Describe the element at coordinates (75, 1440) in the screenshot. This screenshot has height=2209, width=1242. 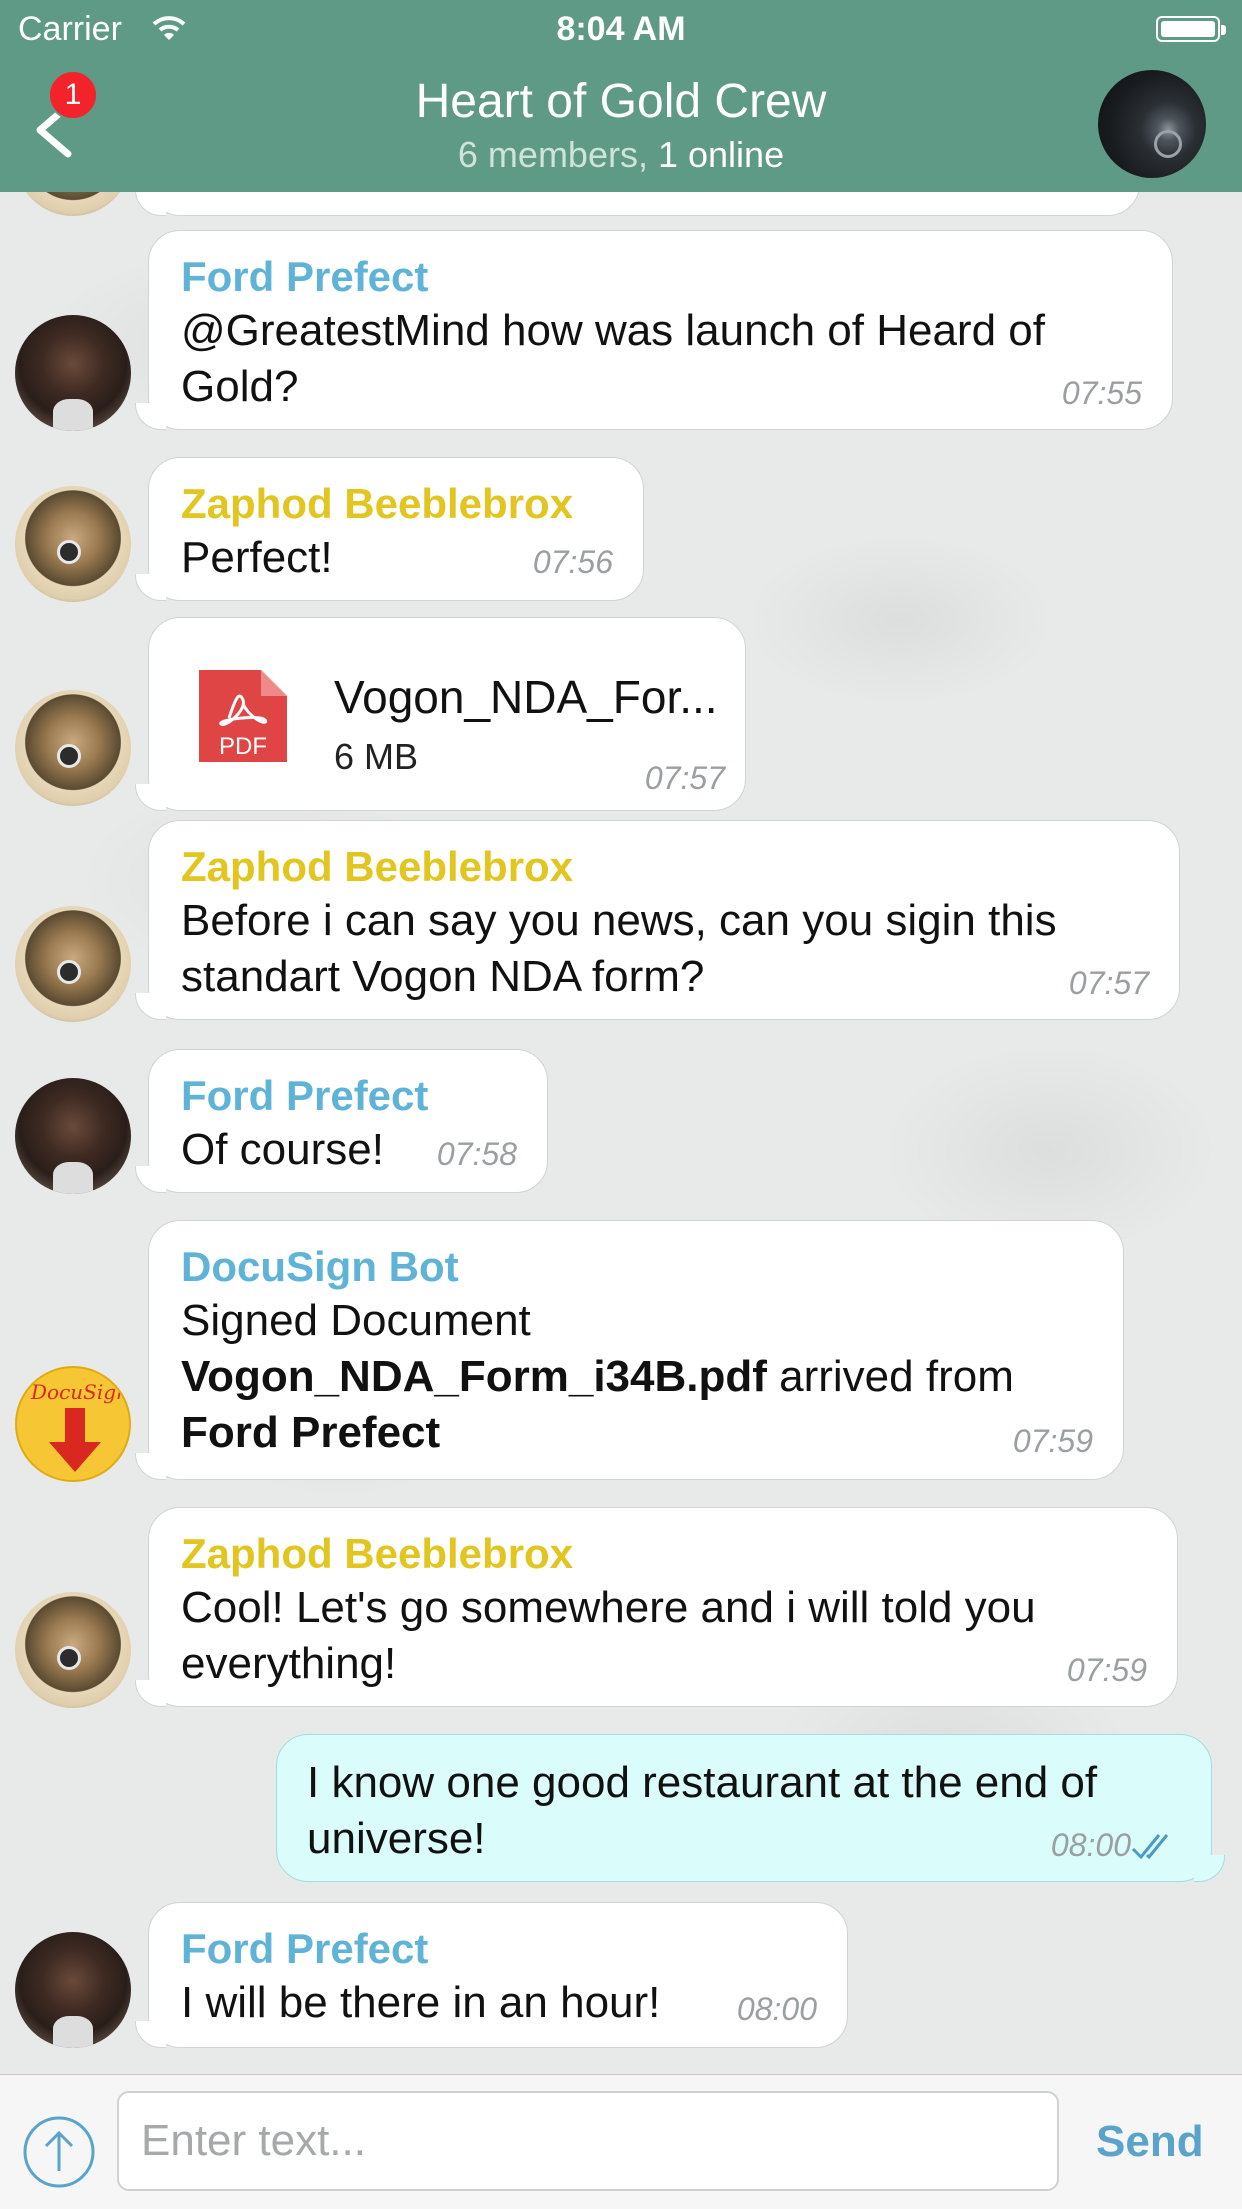
I see `download-arrow-icon` at that location.